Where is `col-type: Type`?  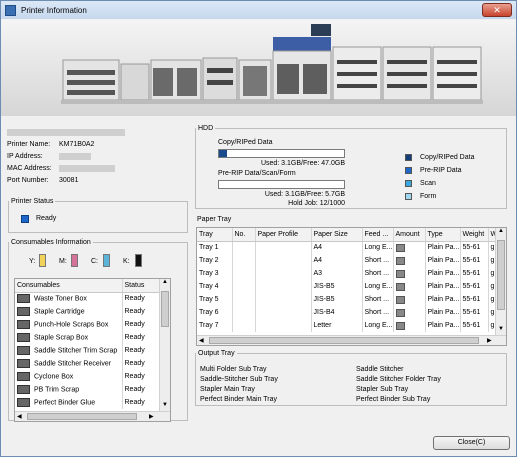
col-type: Type is located at coordinates (443, 235).